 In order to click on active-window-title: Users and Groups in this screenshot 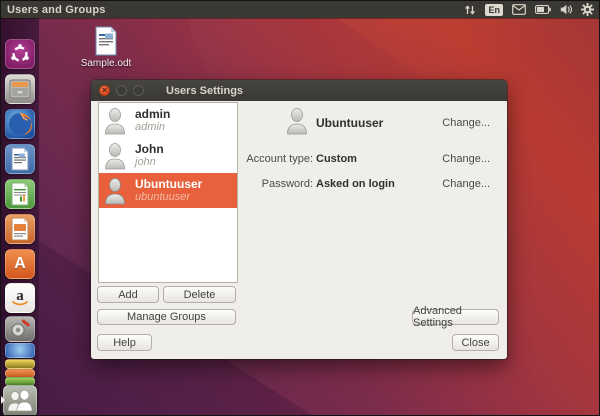, I will do `click(56, 9)`.